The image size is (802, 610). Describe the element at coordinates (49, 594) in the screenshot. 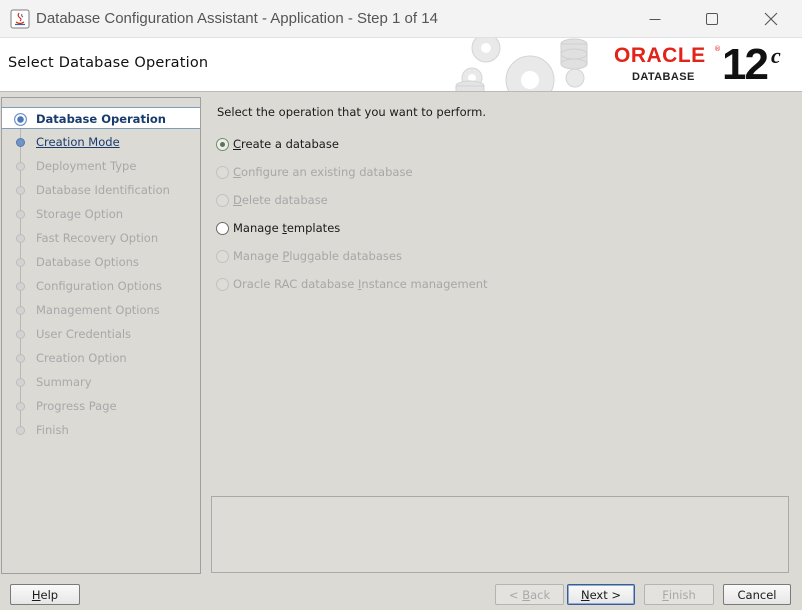

I see `help-label: elp` at that location.